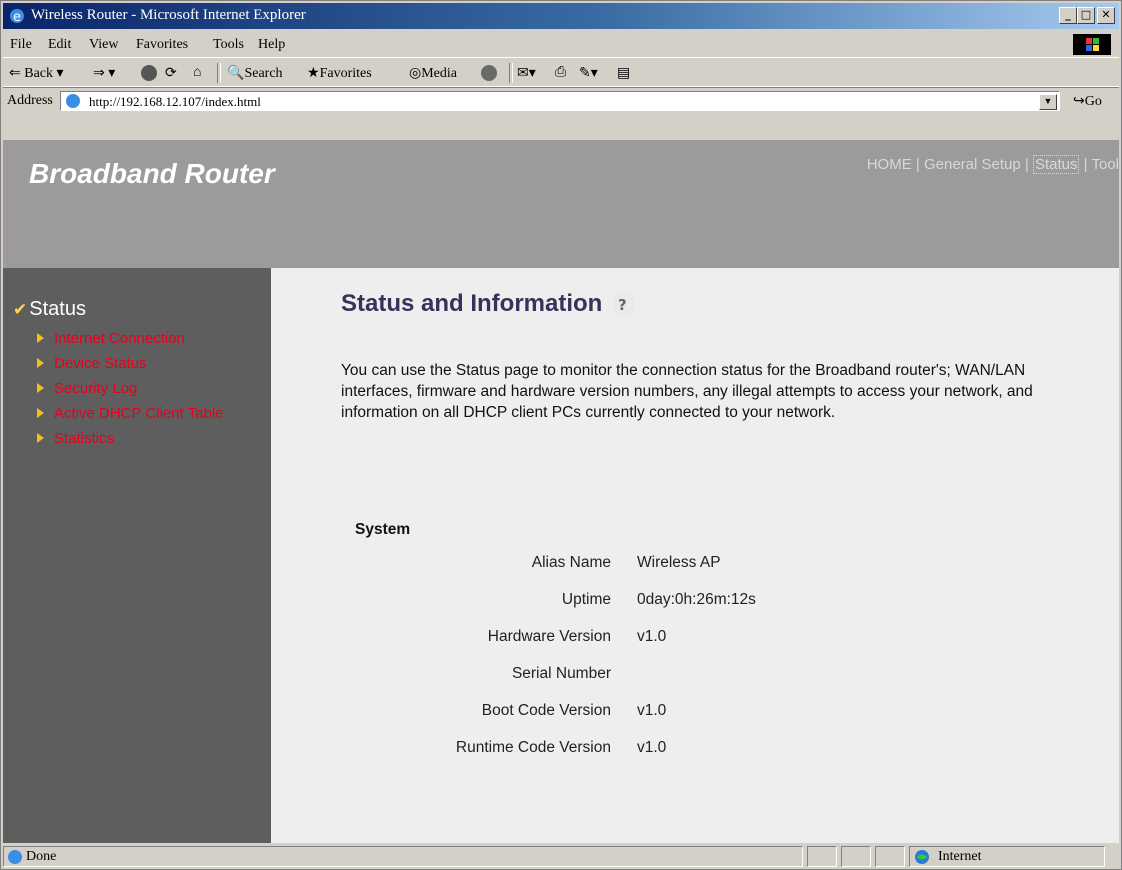 This screenshot has height=870, width=1122. I want to click on go-arrow-icon: ↪, so click(1079, 101).